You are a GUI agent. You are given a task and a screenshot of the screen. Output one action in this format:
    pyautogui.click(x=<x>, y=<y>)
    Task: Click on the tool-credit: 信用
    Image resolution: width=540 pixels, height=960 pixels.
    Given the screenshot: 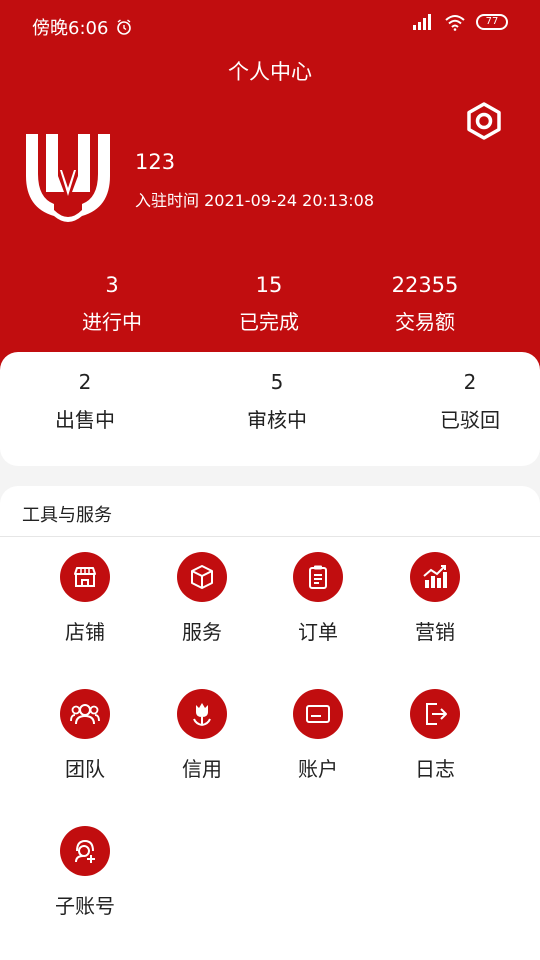 What is the action you would take?
    pyautogui.click(x=202, y=739)
    